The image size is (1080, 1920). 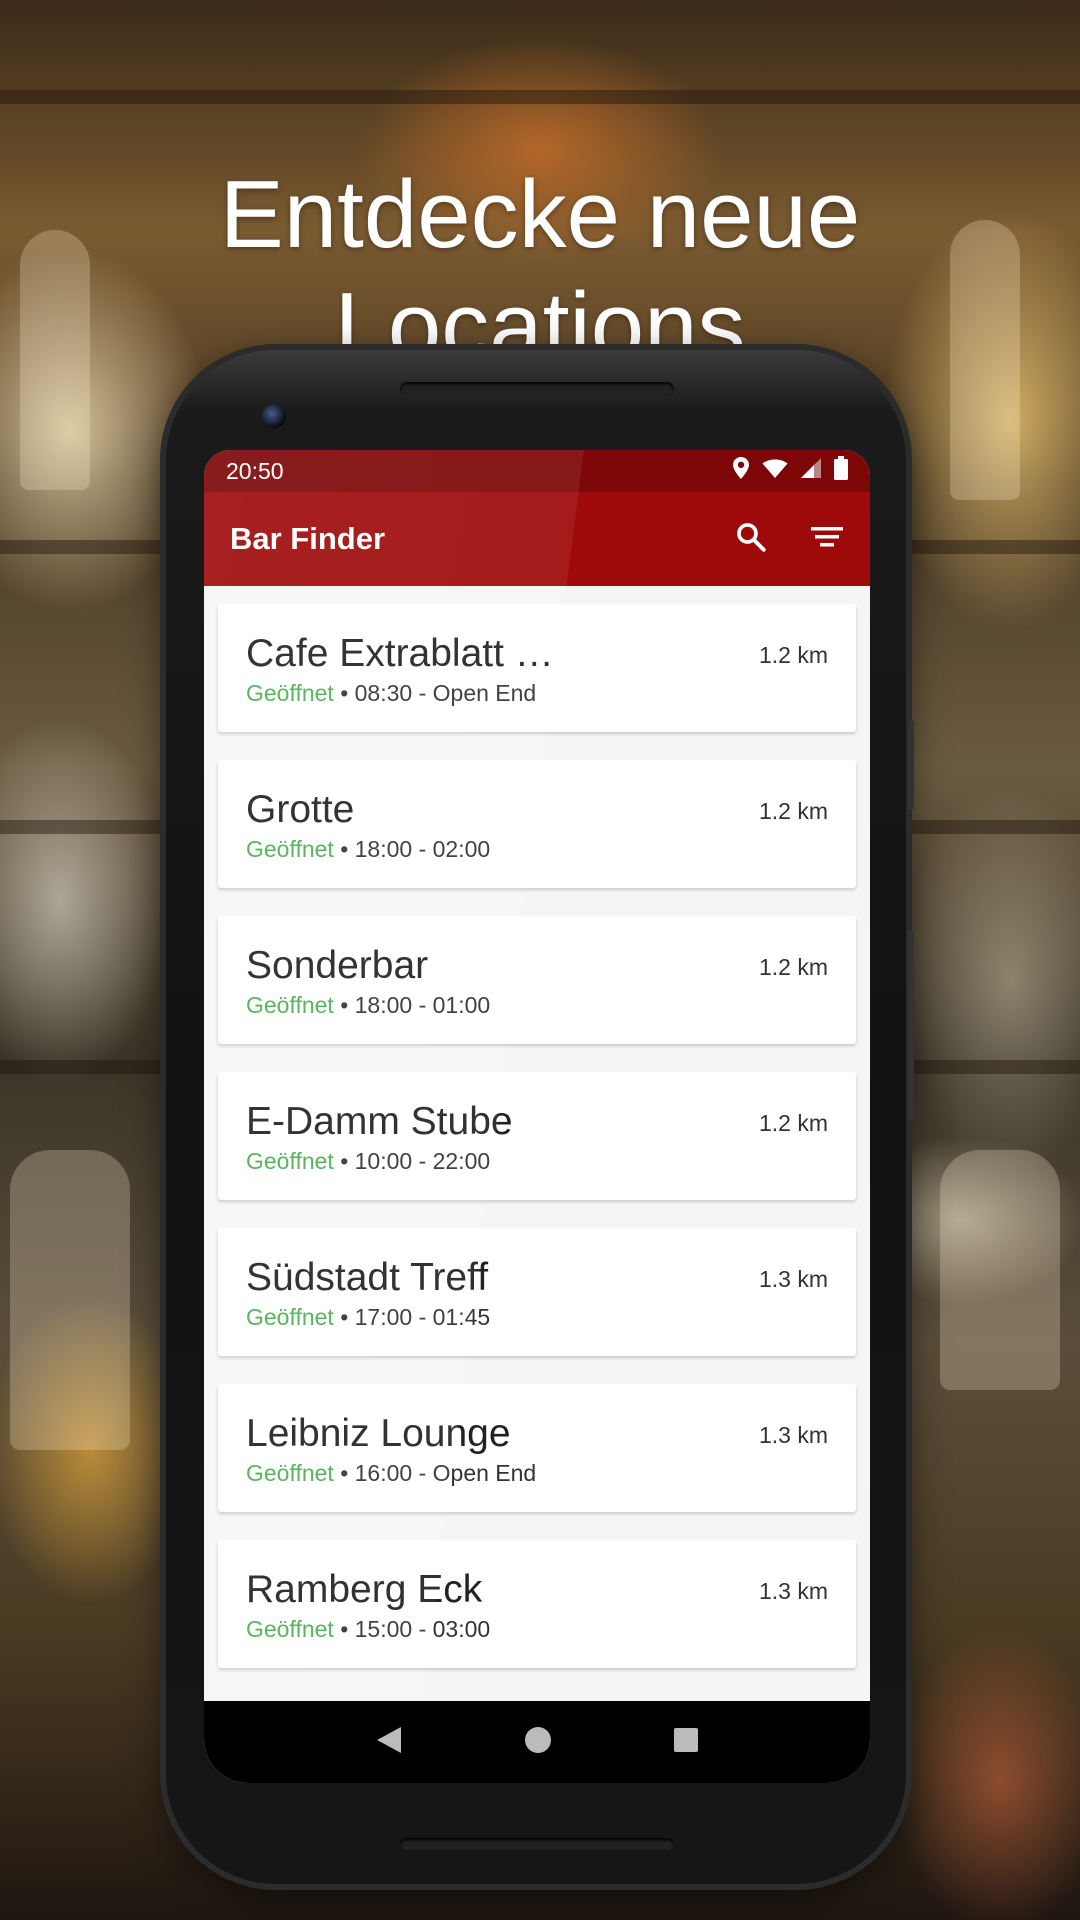 I want to click on volume-button, so click(x=911, y=1025).